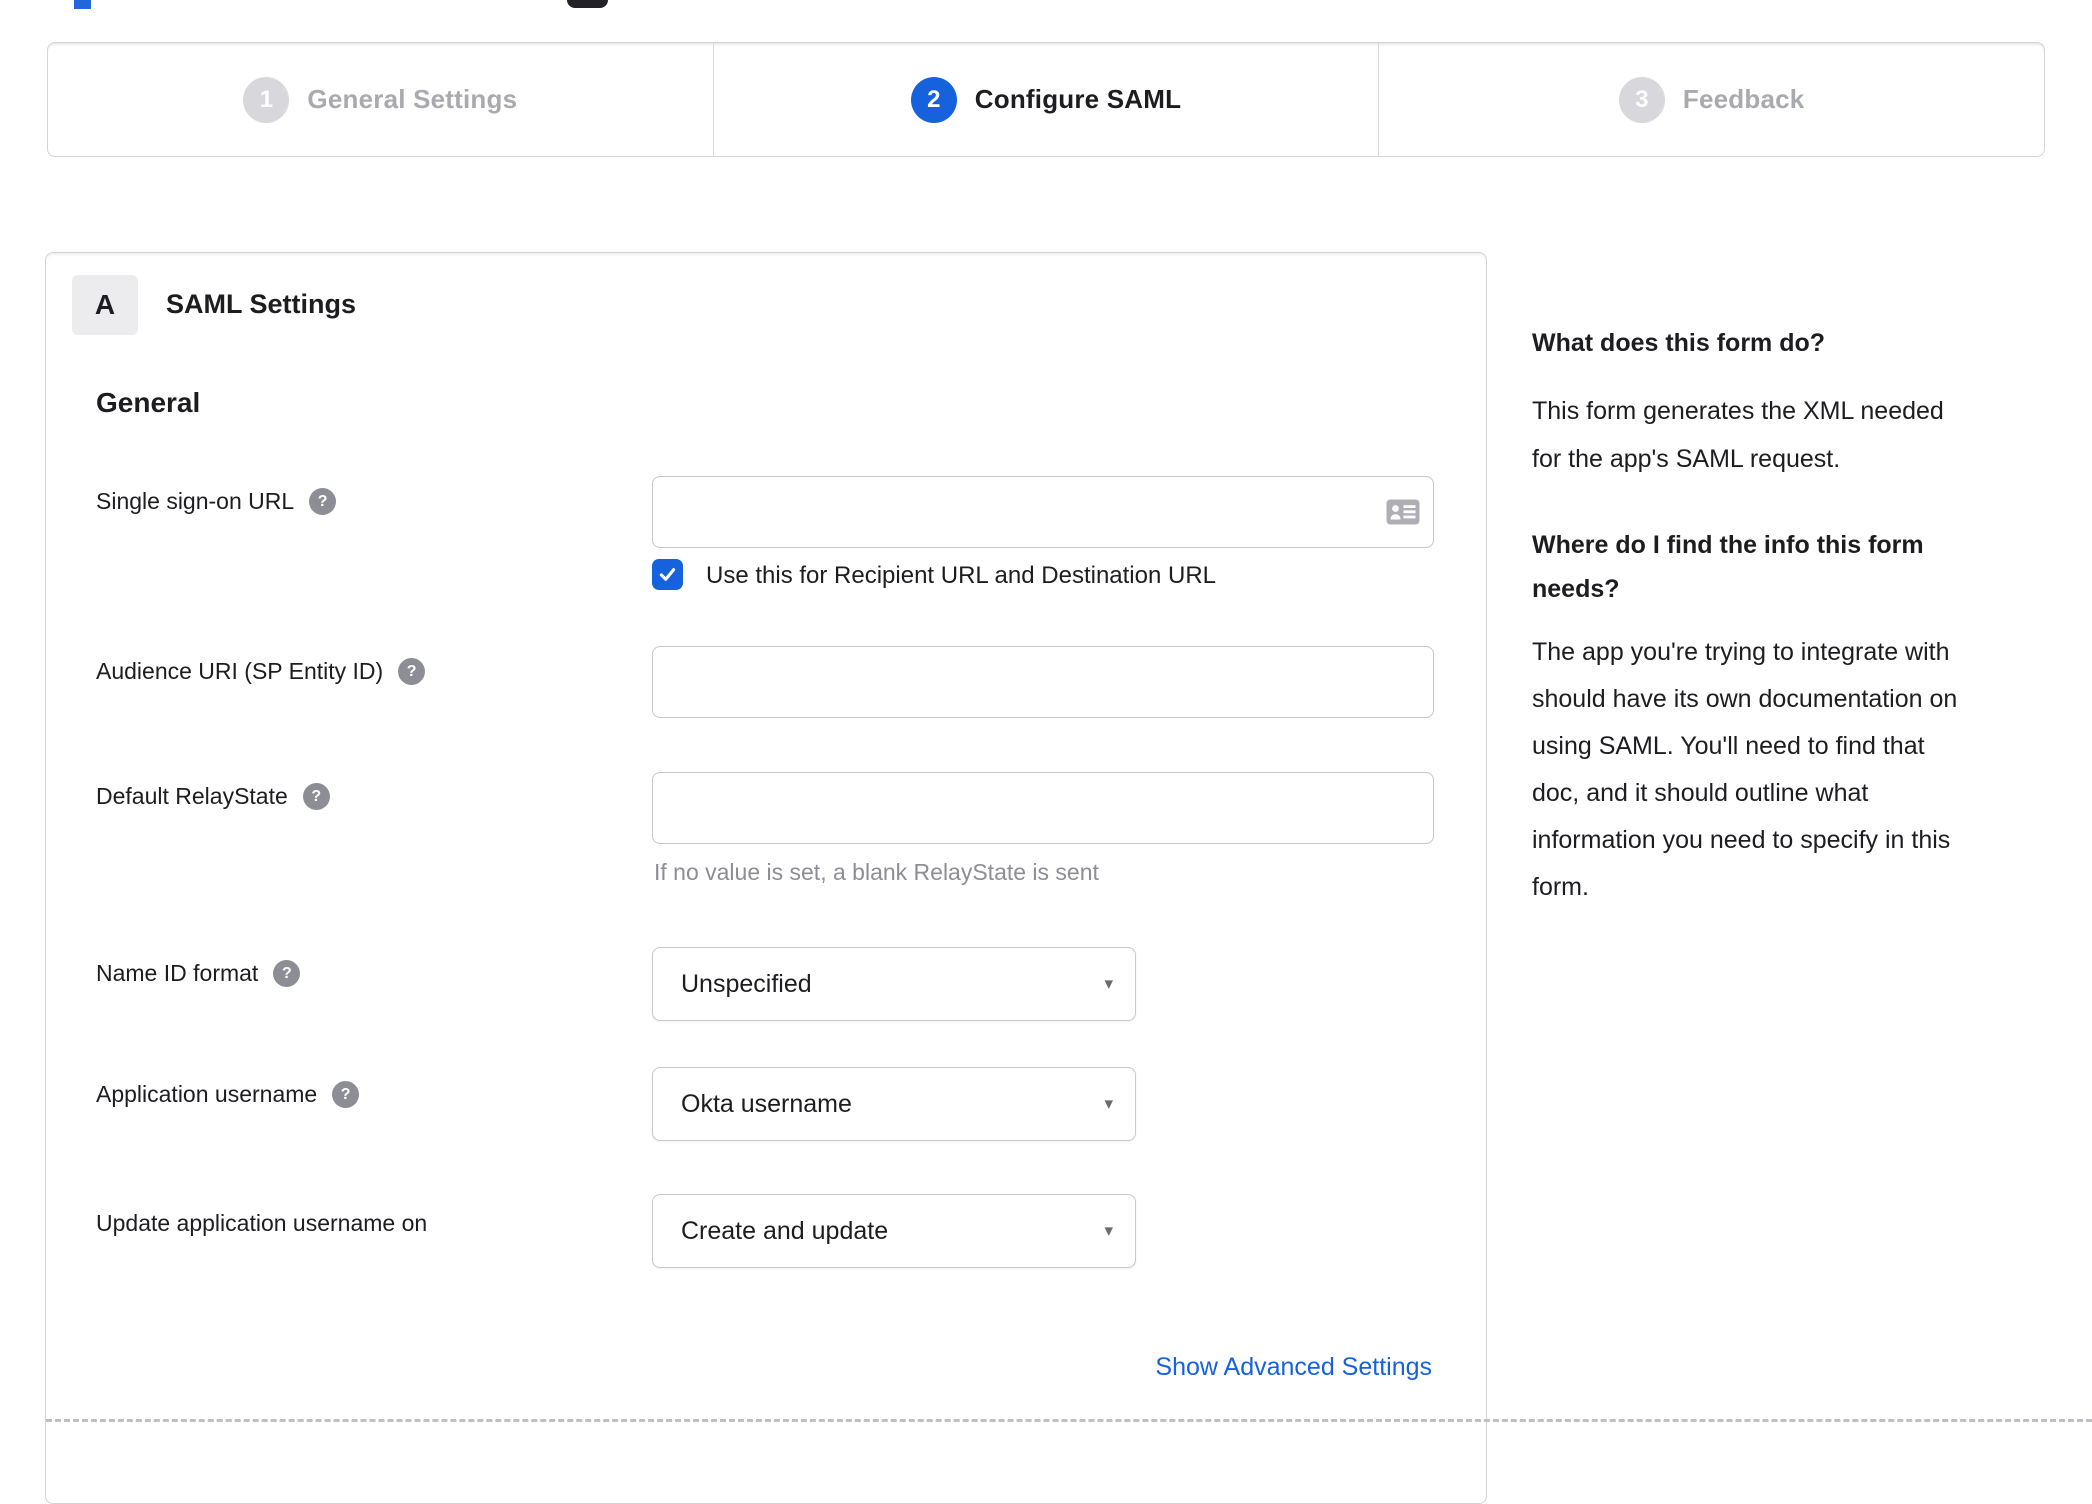 This screenshot has height=1504, width=2092. Describe the element at coordinates (266, 99) in the screenshot. I see `step-number-badge: 1` at that location.